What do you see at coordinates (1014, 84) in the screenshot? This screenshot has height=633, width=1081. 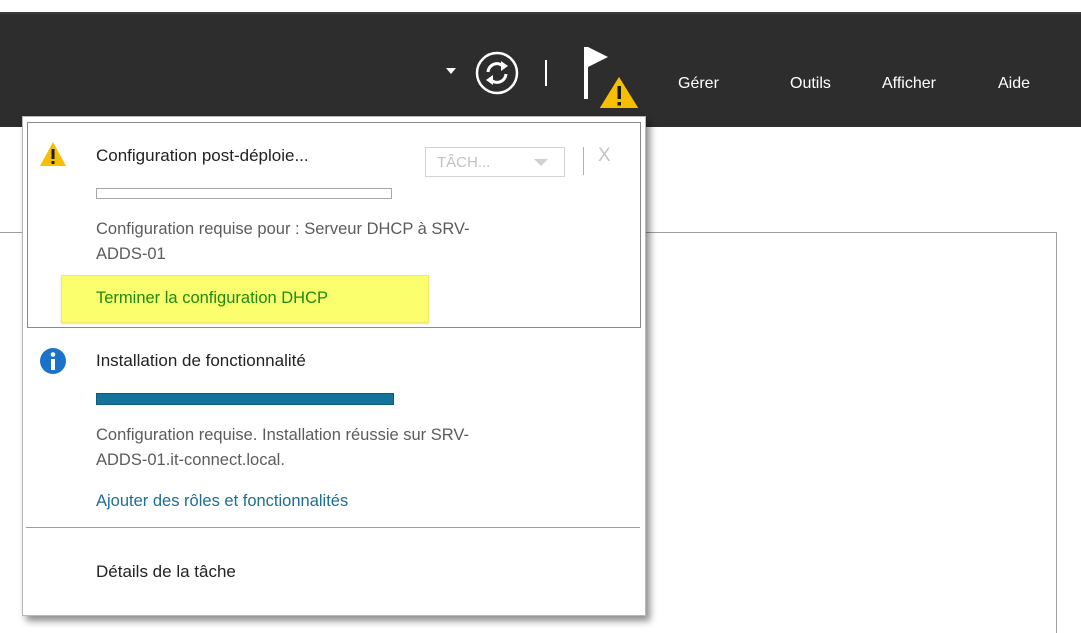 I see `menu-aide: Aide` at bounding box center [1014, 84].